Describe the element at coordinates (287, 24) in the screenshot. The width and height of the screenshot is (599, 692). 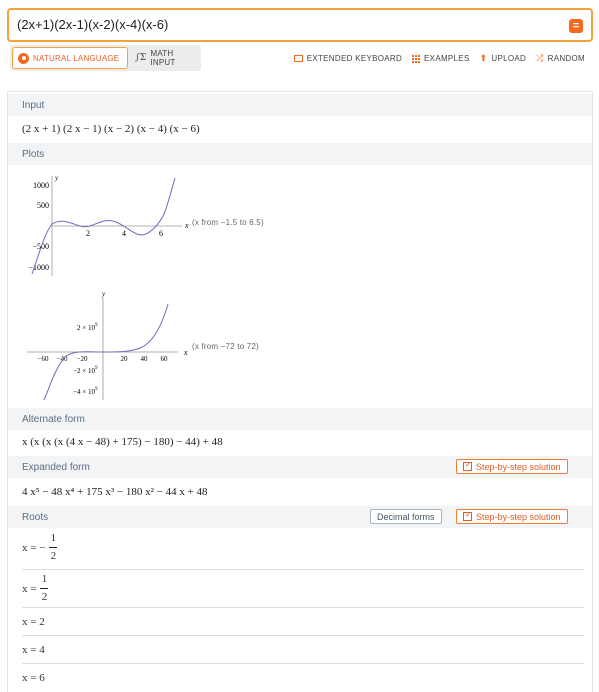
I see `search-input` at that location.